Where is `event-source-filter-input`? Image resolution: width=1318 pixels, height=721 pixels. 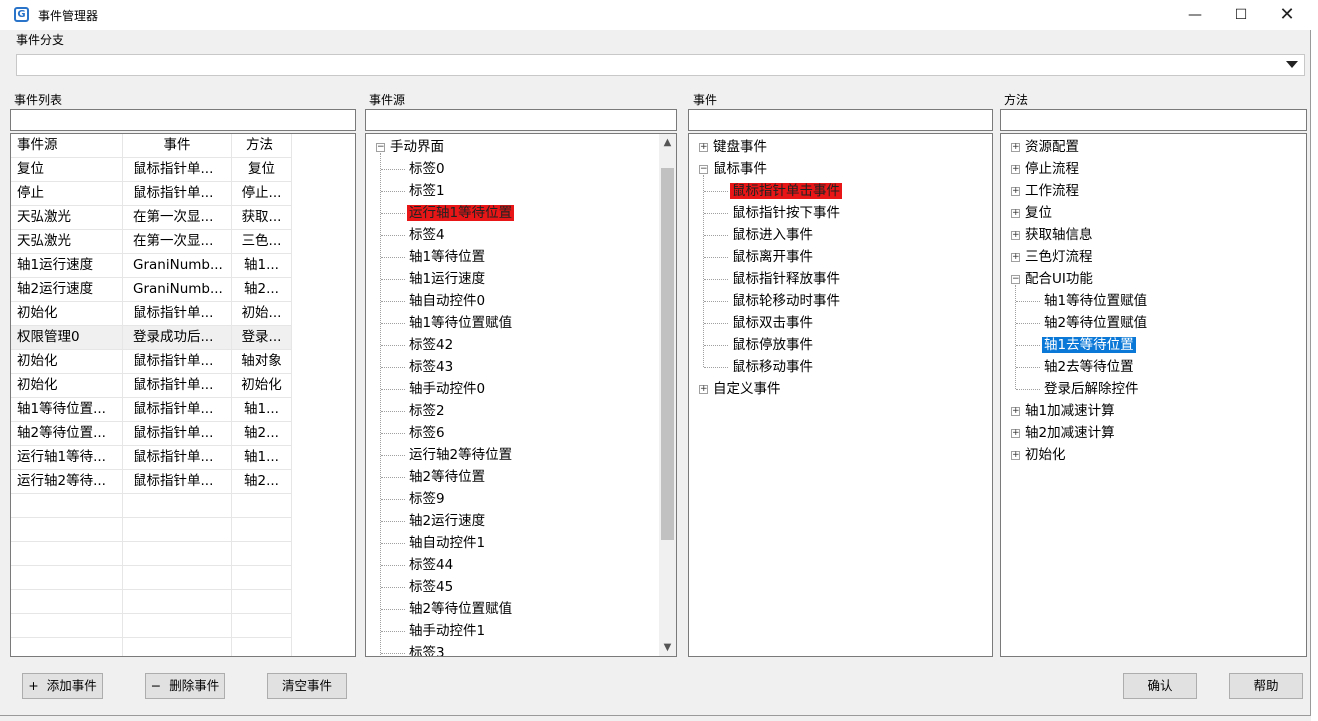 event-source-filter-input is located at coordinates (521, 120).